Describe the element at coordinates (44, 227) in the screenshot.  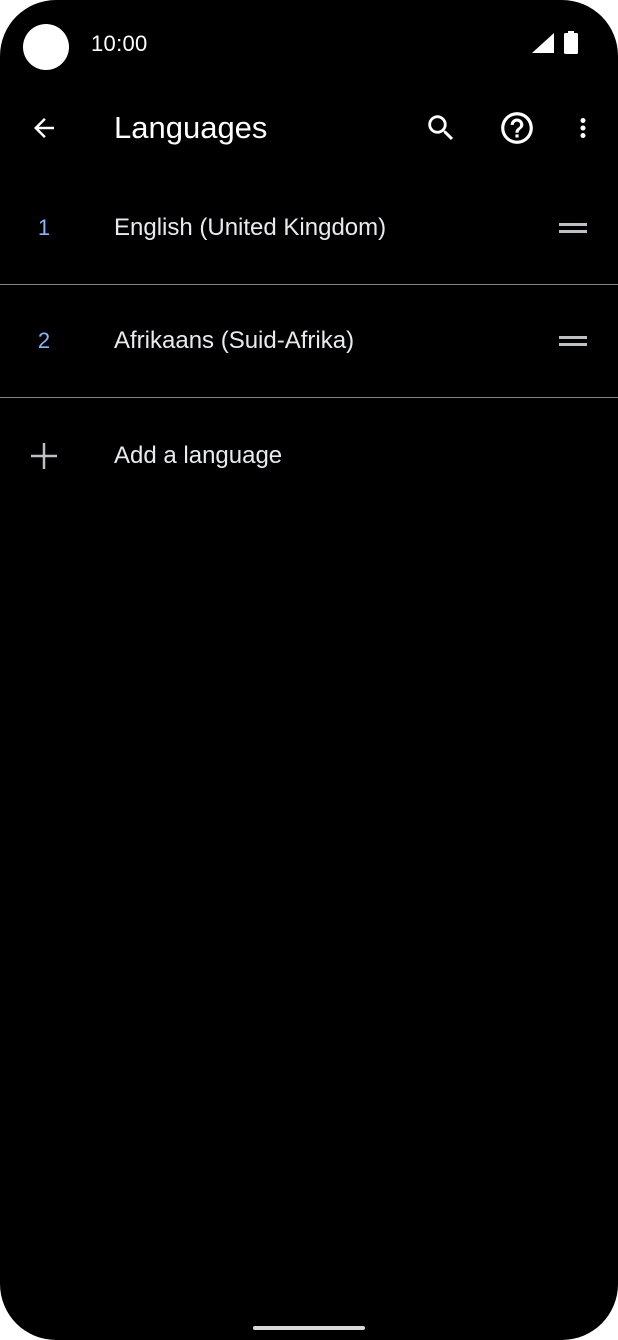
I see `language-order-number: 1` at that location.